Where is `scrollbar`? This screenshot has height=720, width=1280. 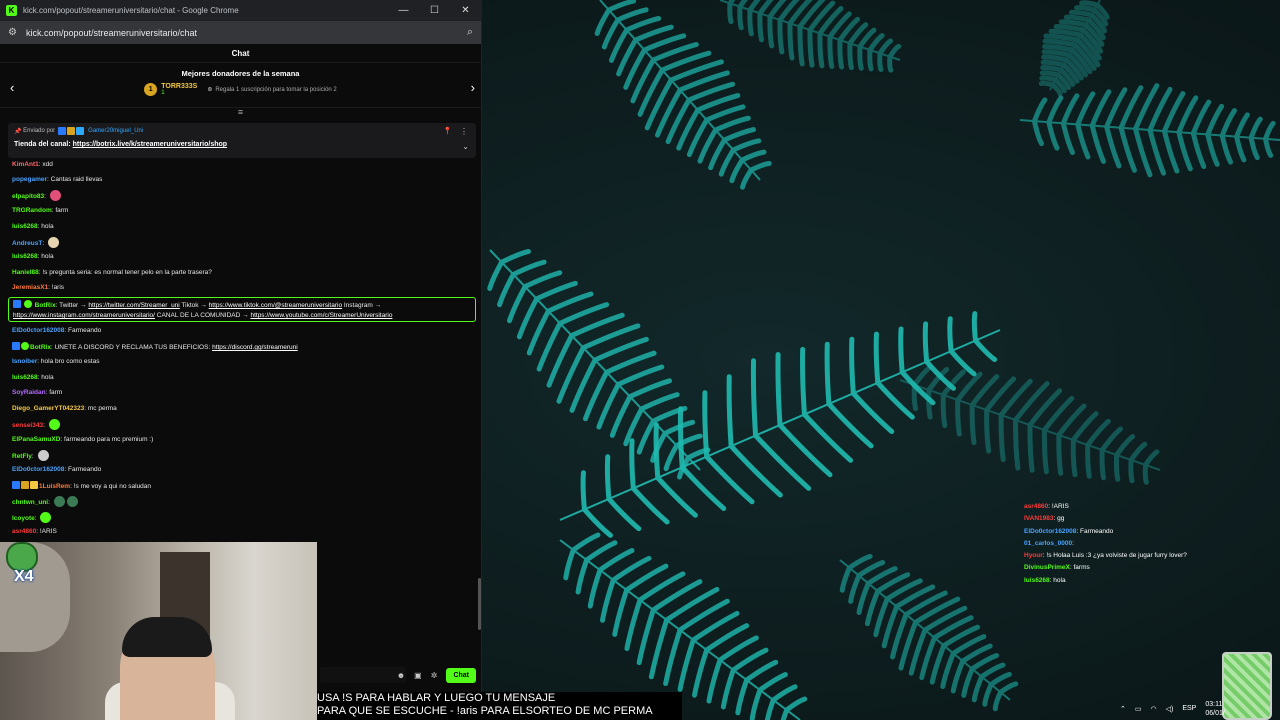
scrollbar is located at coordinates (479, 604).